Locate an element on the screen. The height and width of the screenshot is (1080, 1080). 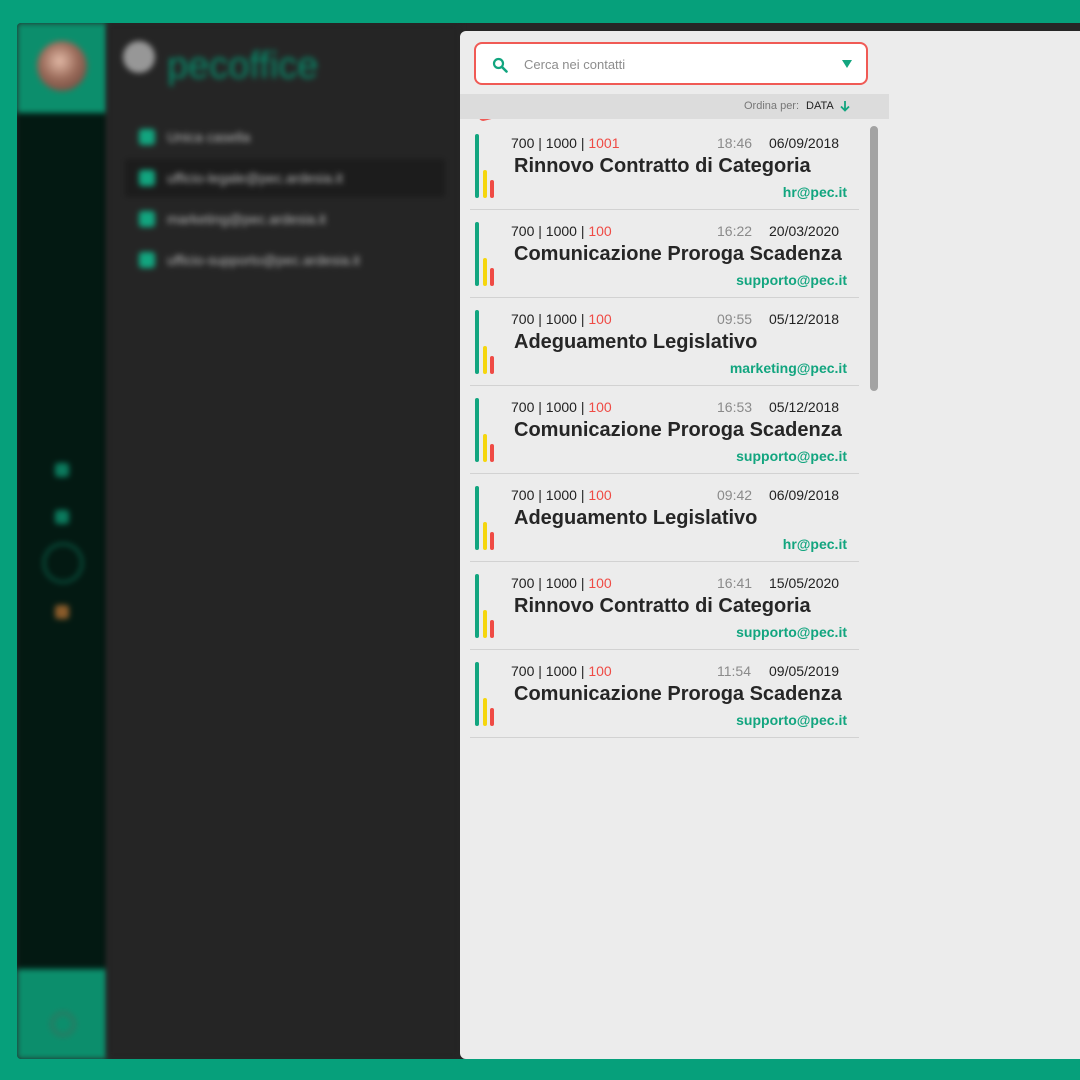
account-item: Unica casella is located at coordinates (285, 137).